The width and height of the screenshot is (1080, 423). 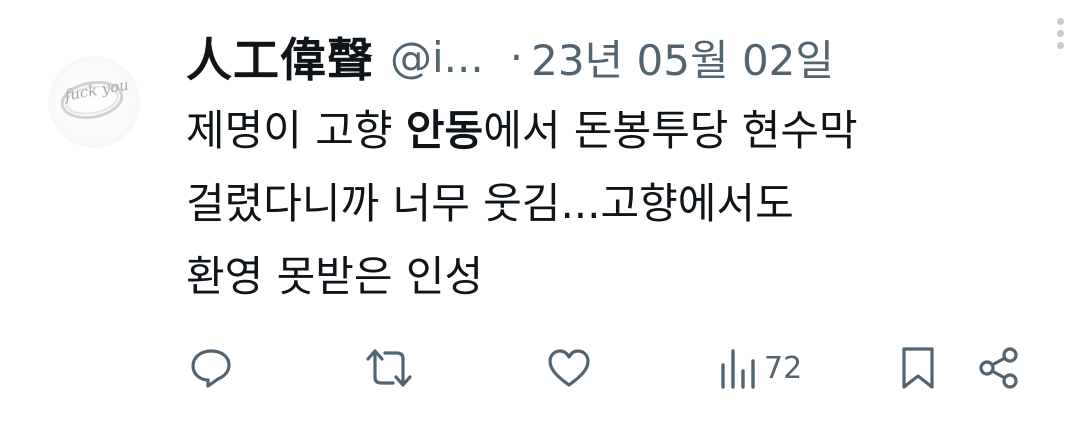 I want to click on views-count: 72, so click(x=783, y=368).